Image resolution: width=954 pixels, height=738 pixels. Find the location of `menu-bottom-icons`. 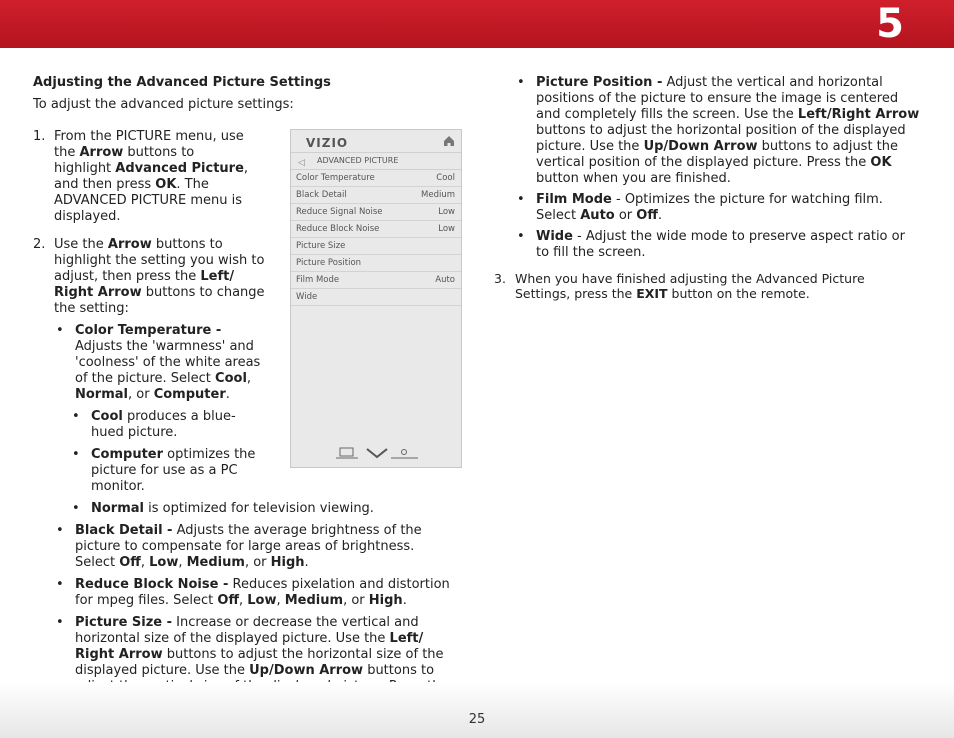

menu-bottom-icons is located at coordinates (377, 453).